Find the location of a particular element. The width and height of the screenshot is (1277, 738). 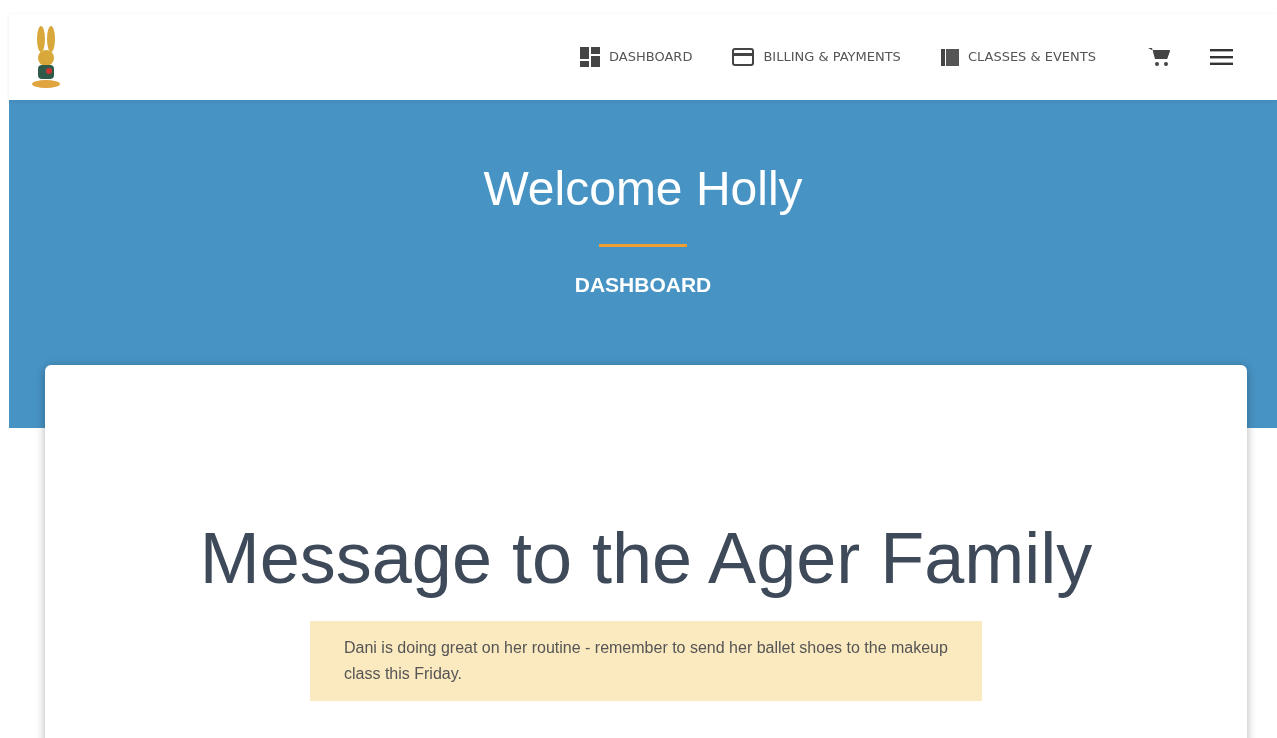

menu-icon is located at coordinates (1221, 57).